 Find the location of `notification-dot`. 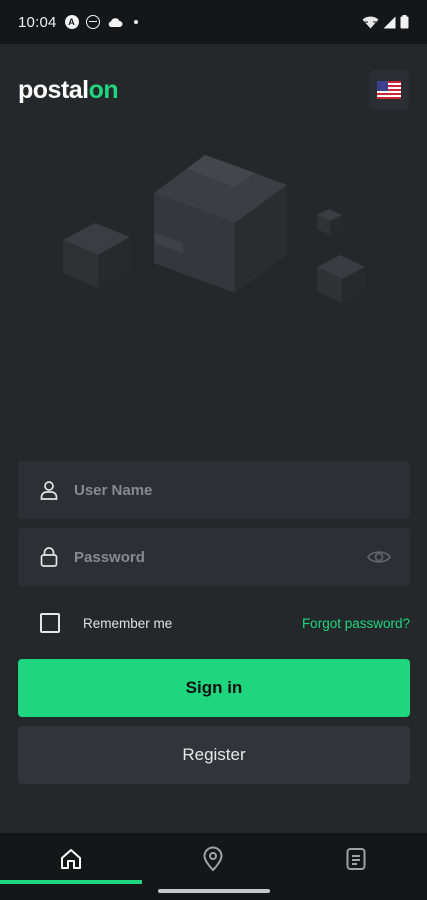

notification-dot is located at coordinates (135, 22).